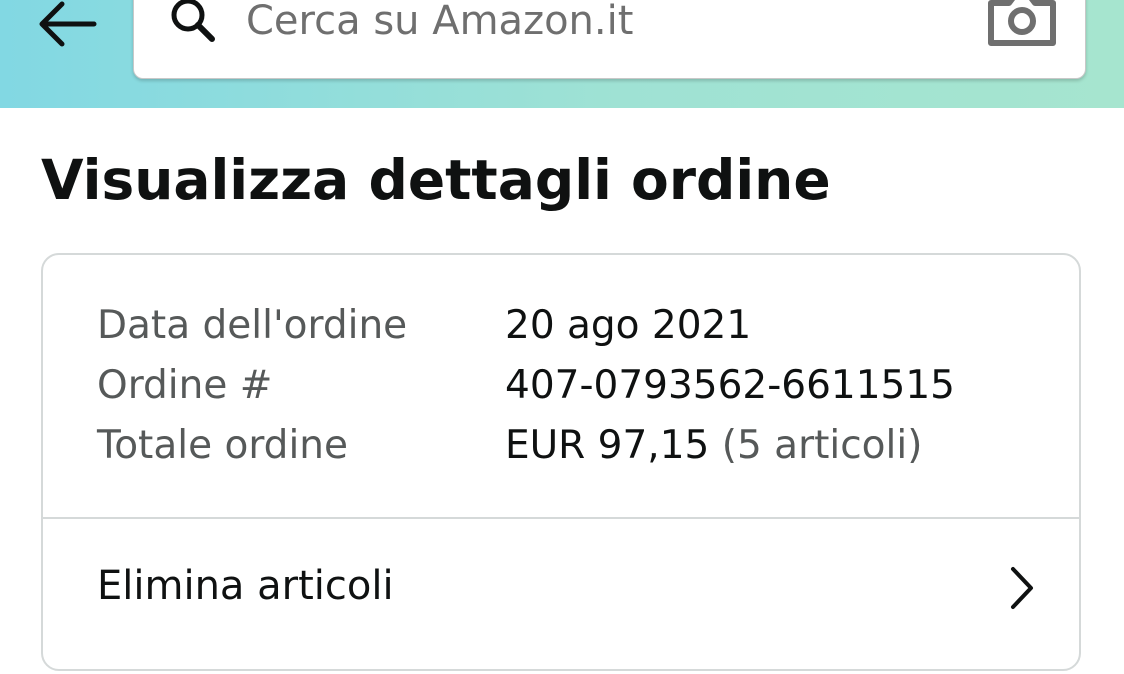  I want to click on order-number-label: Ordine #, so click(185, 385).